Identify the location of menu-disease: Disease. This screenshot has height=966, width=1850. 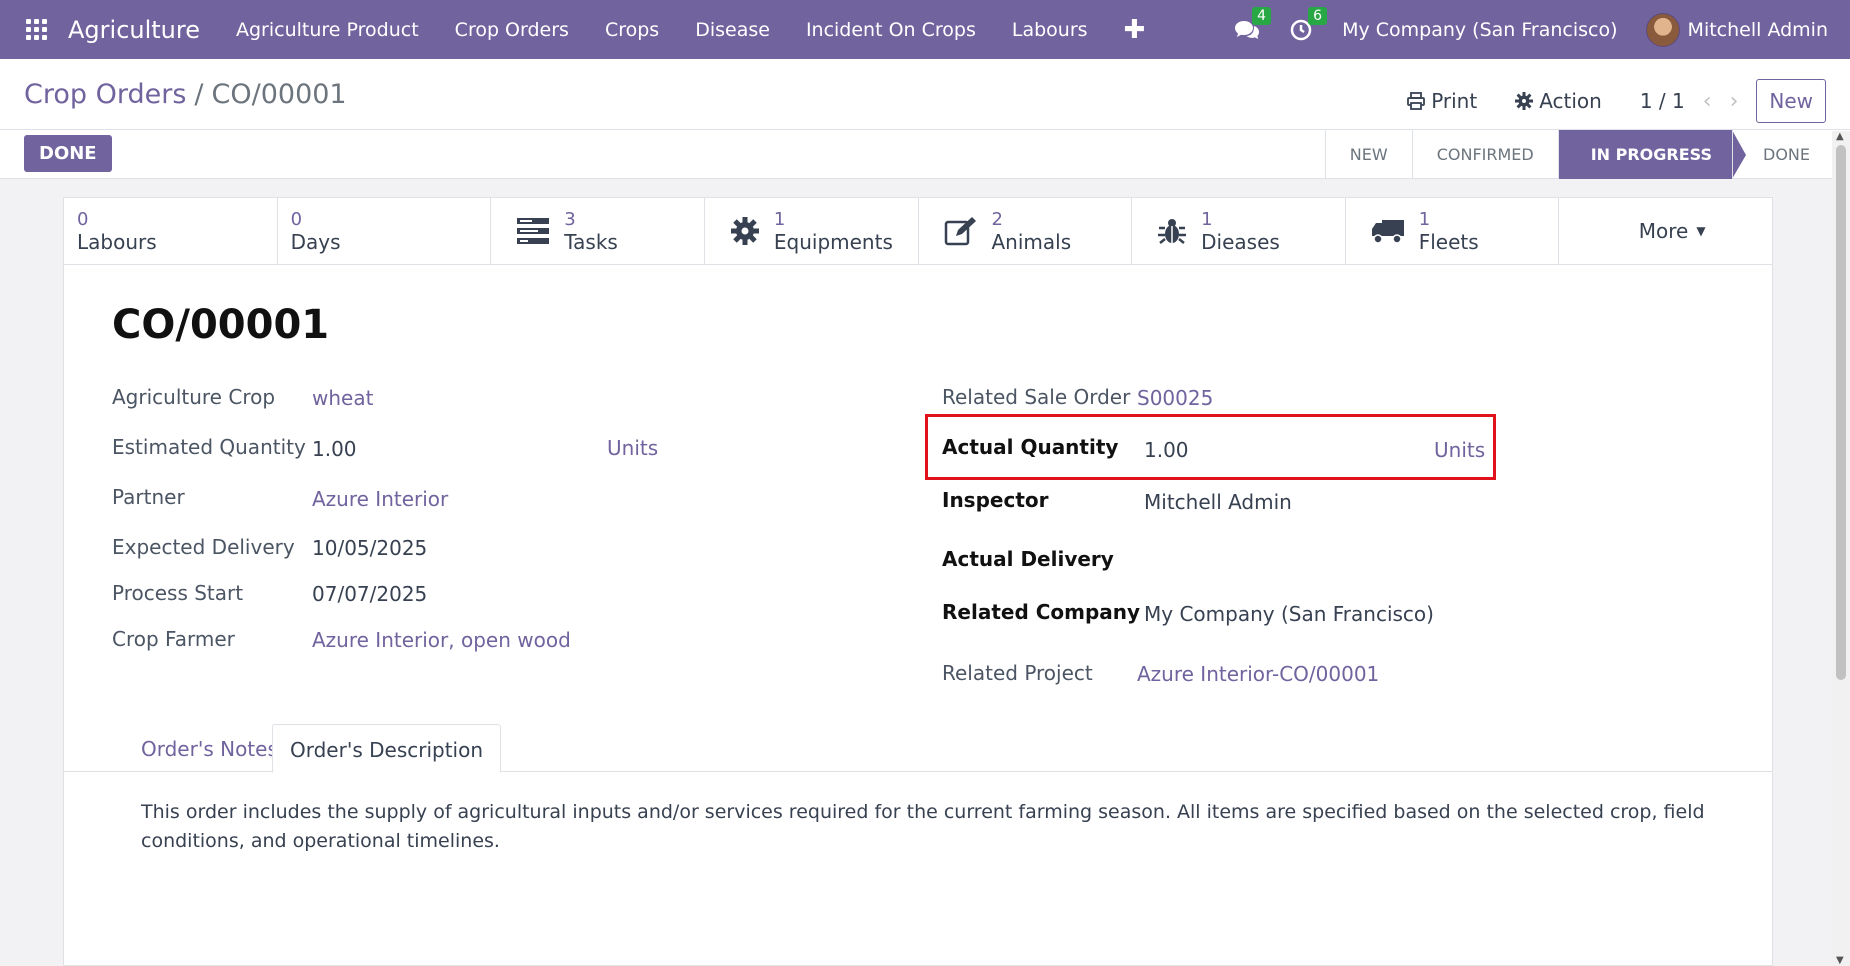
(732, 30).